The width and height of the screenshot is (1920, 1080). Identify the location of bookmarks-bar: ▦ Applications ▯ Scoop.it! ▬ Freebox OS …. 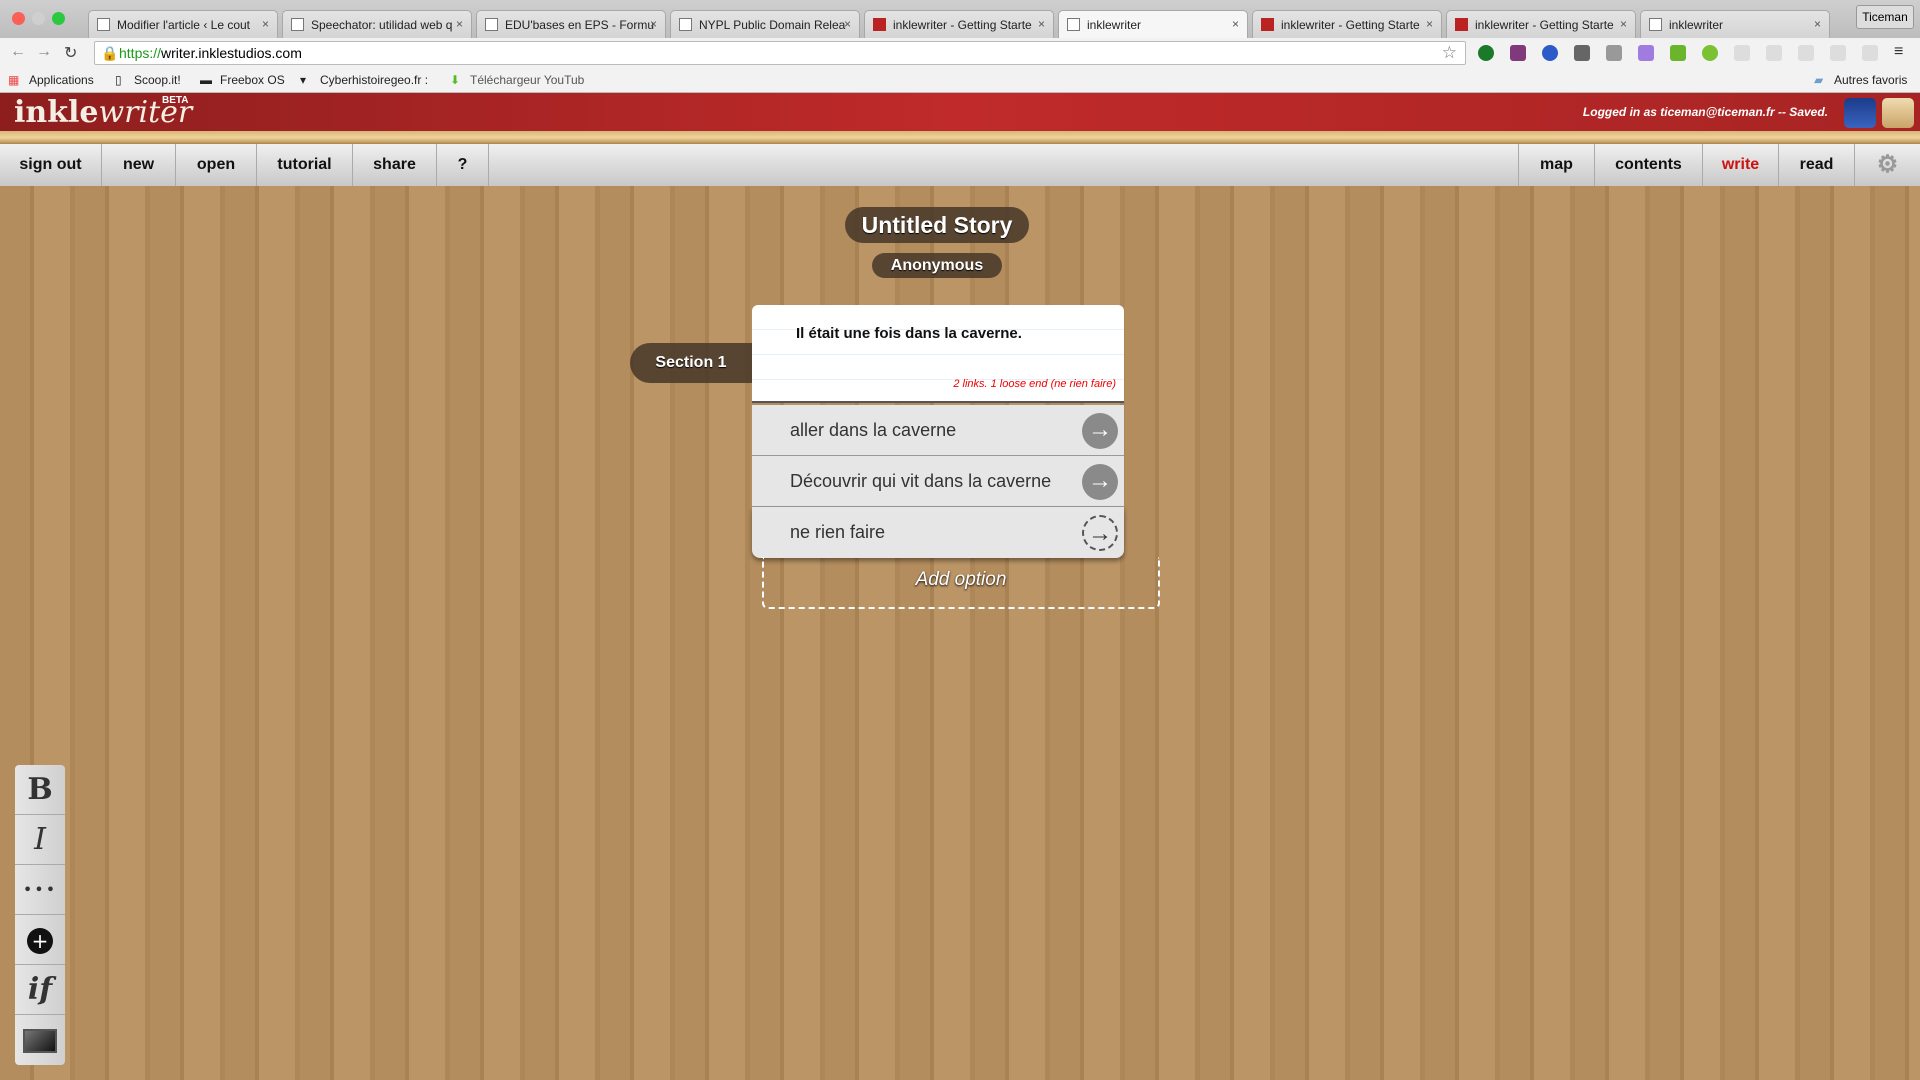
(960, 80).